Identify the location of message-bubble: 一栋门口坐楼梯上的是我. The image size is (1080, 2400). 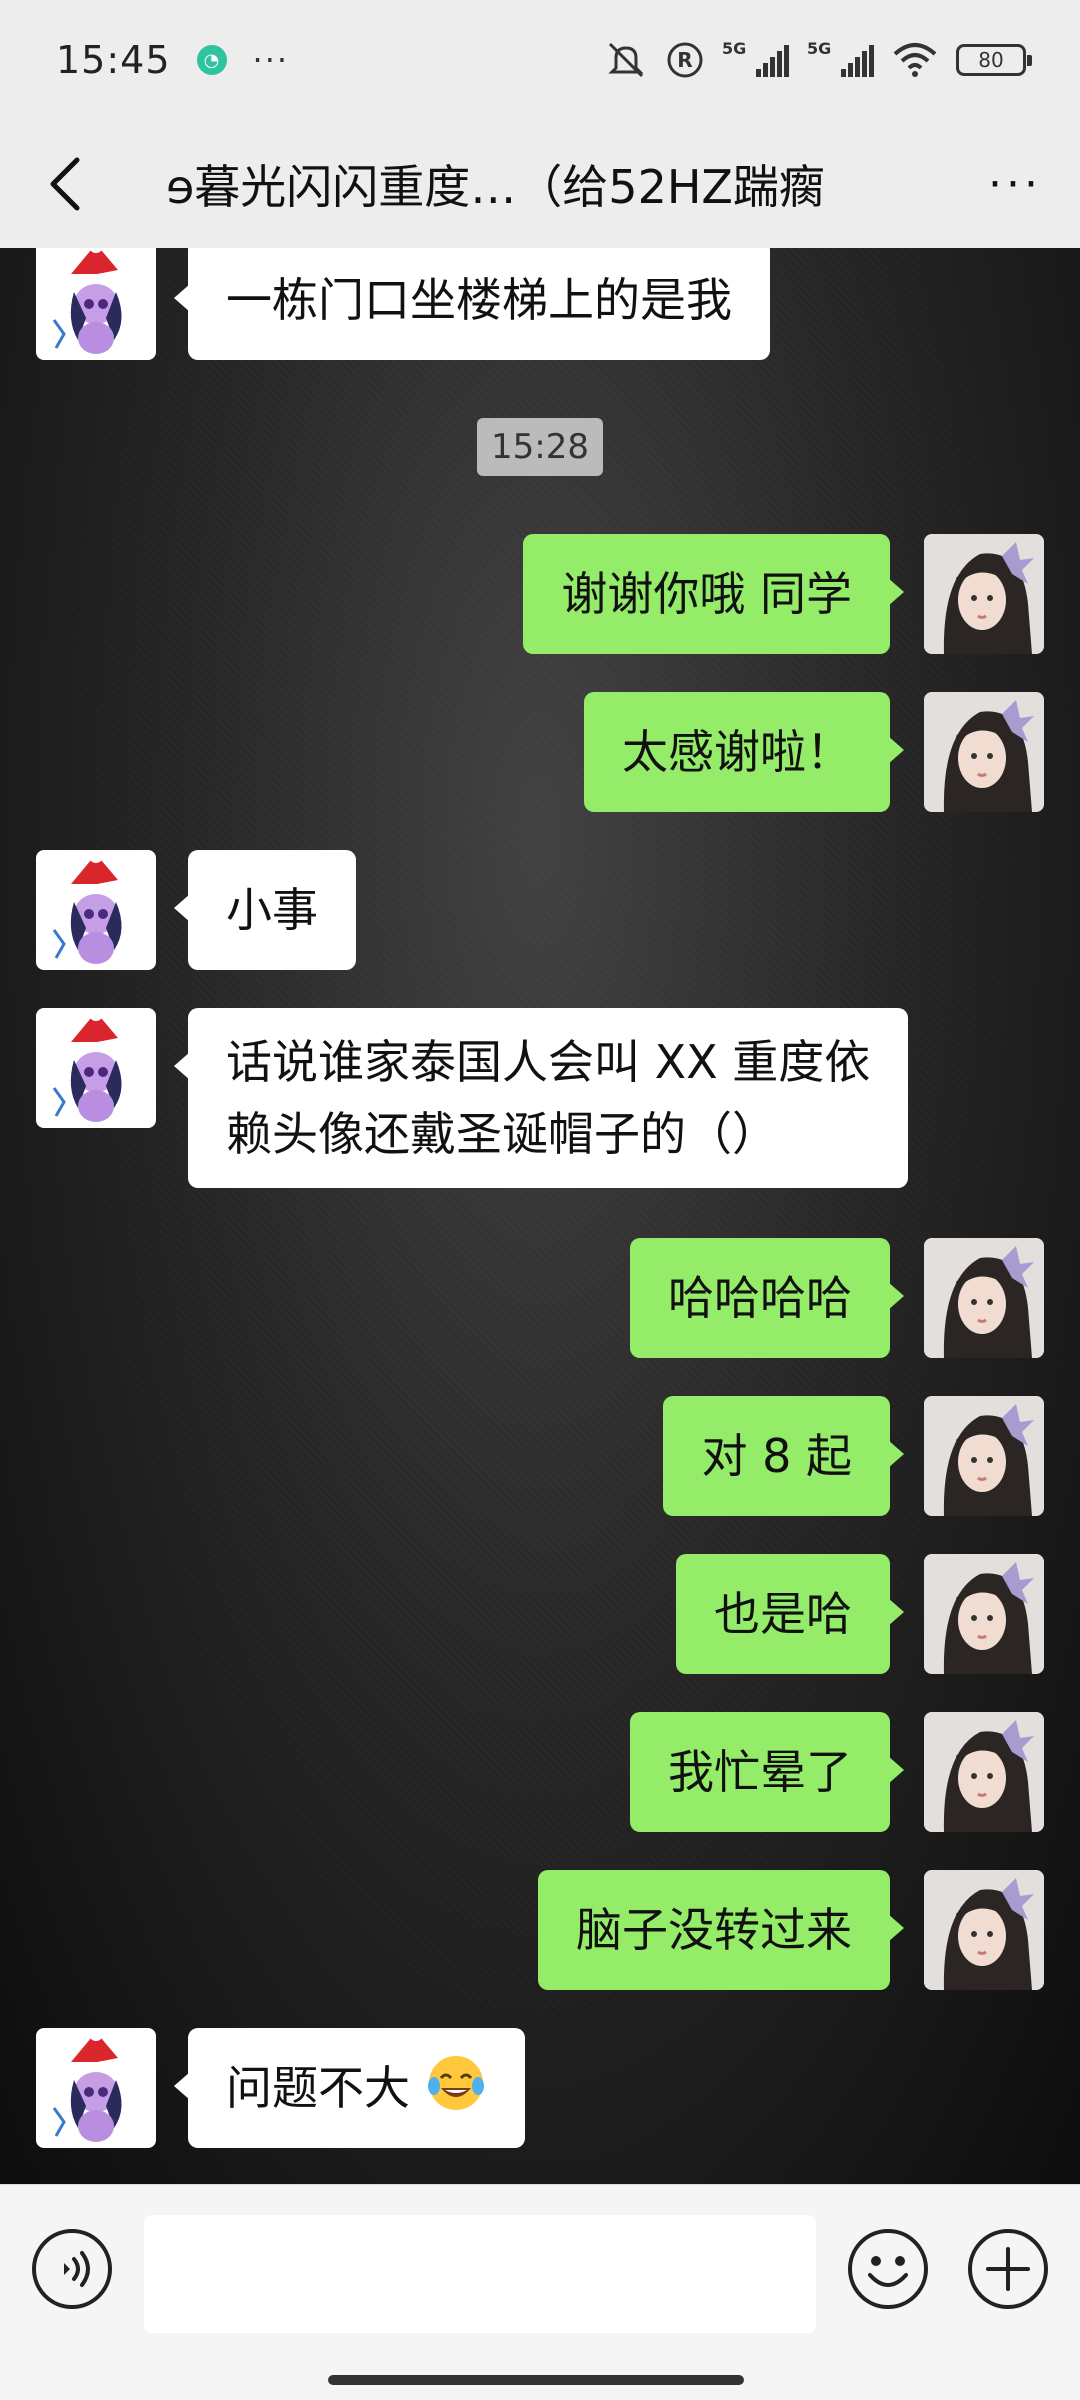
(472, 304).